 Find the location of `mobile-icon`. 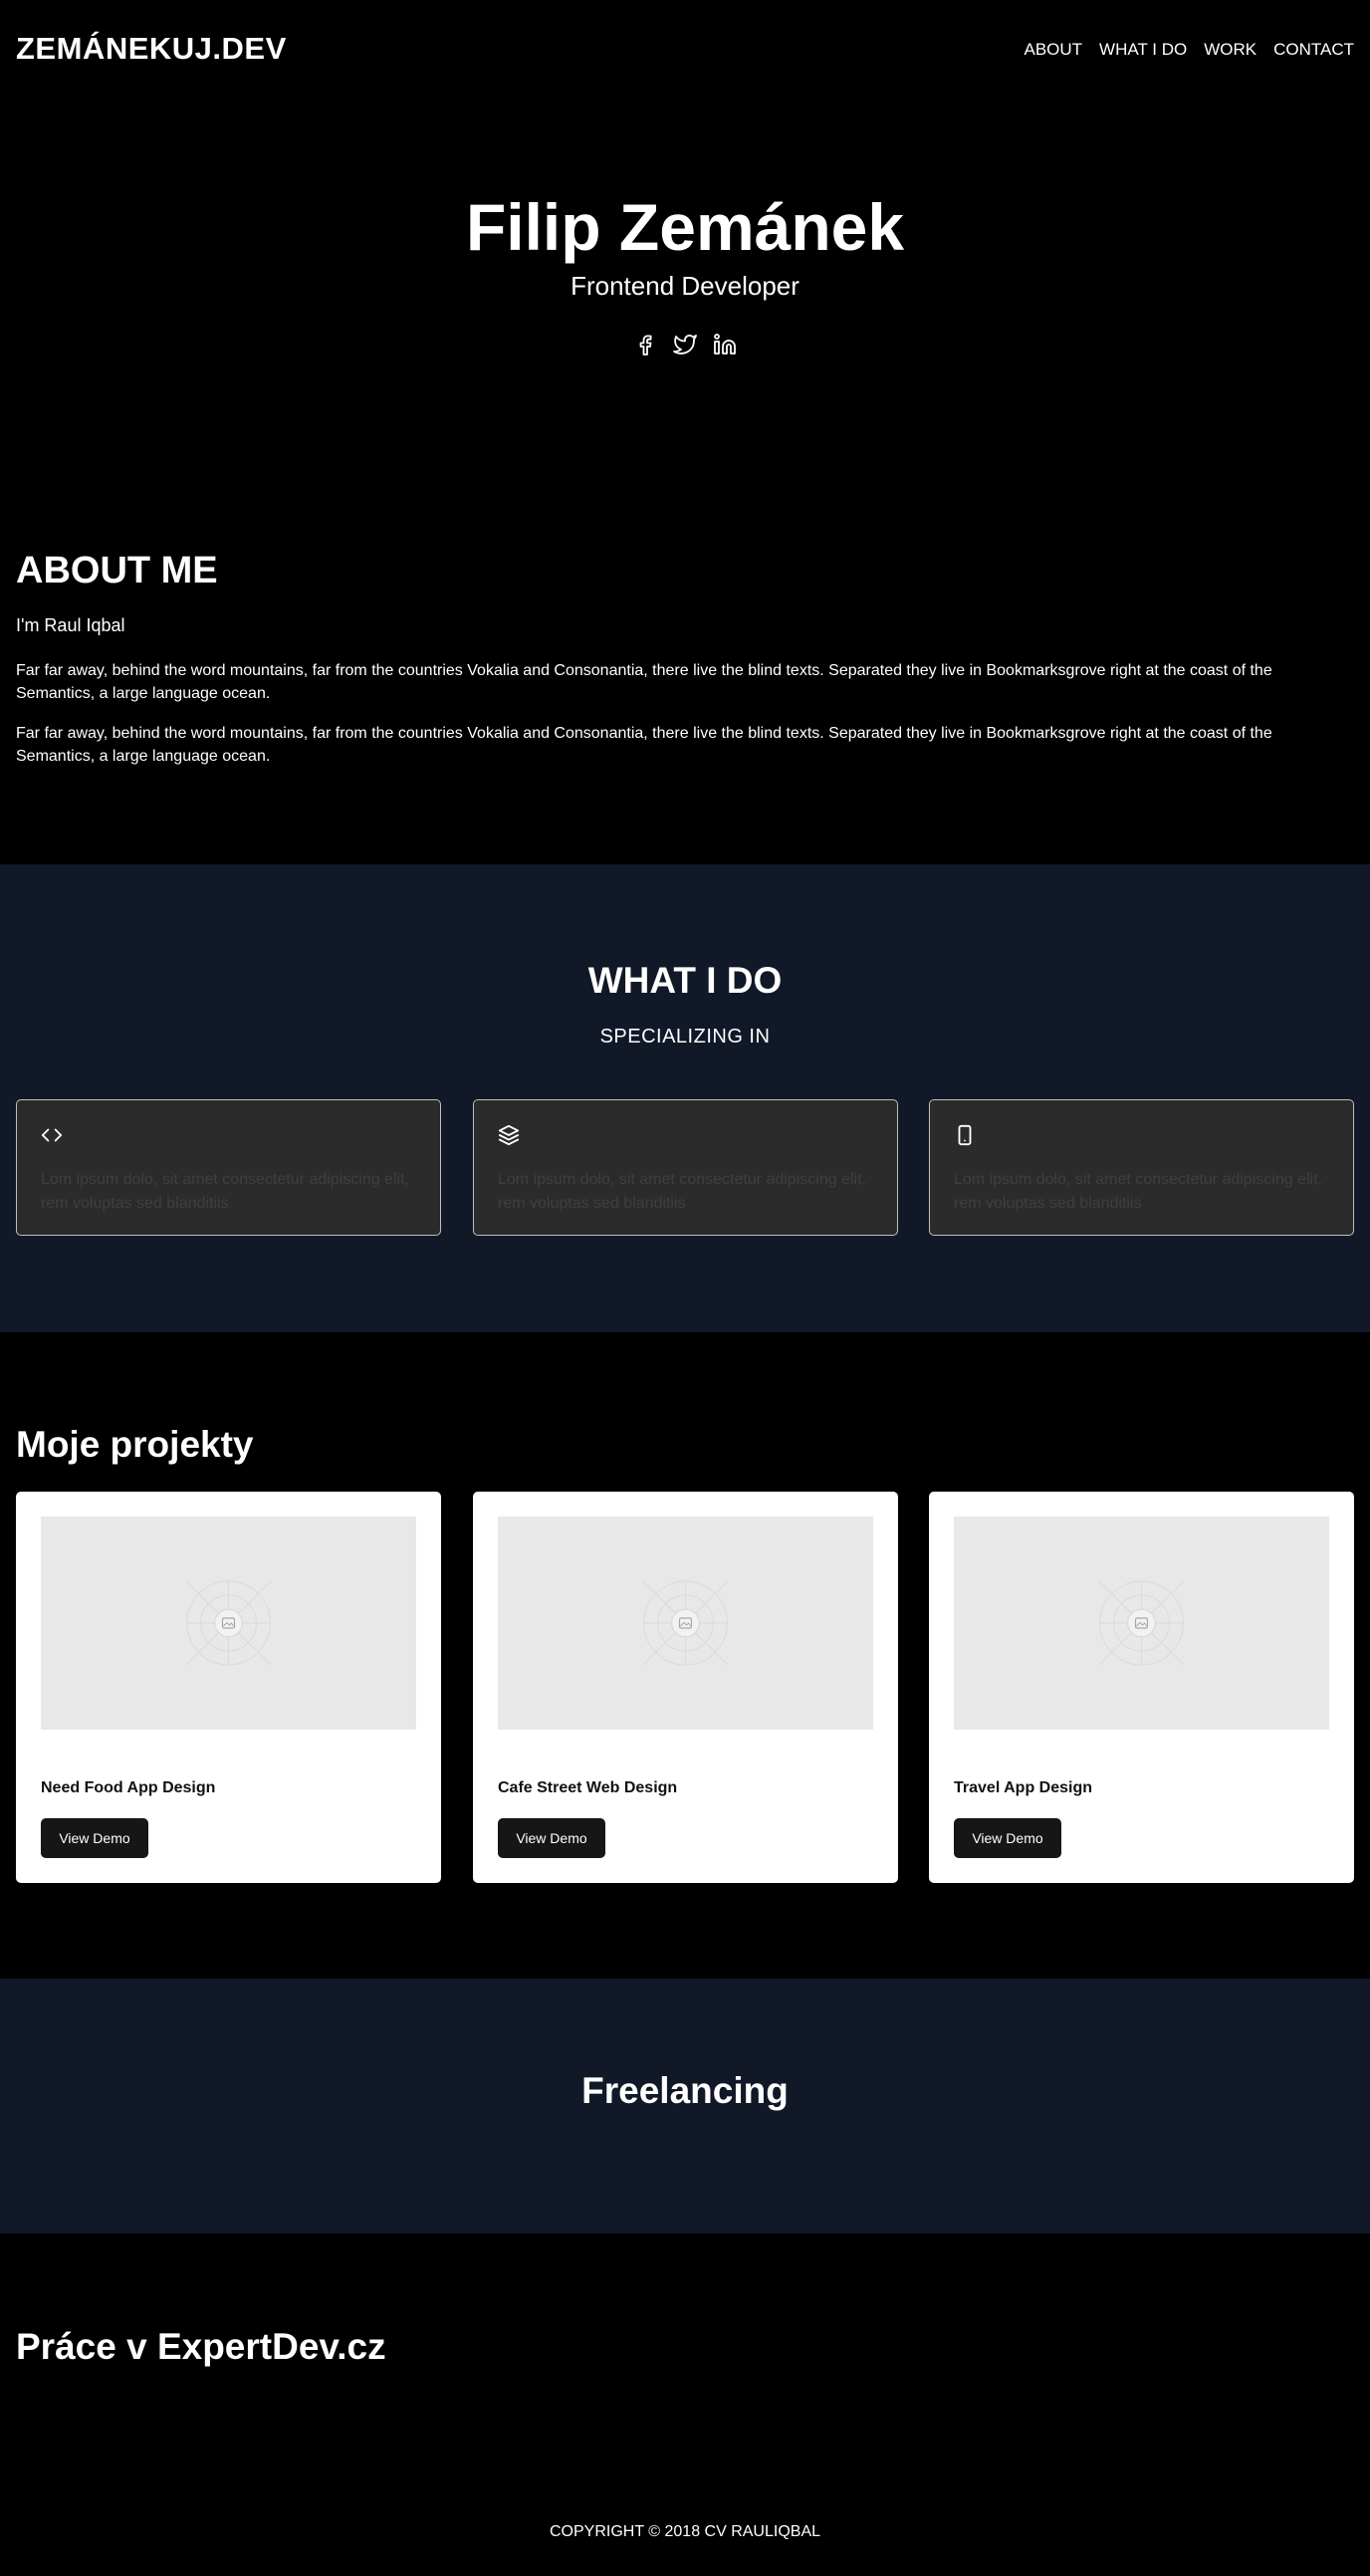

mobile-icon is located at coordinates (965, 1135).